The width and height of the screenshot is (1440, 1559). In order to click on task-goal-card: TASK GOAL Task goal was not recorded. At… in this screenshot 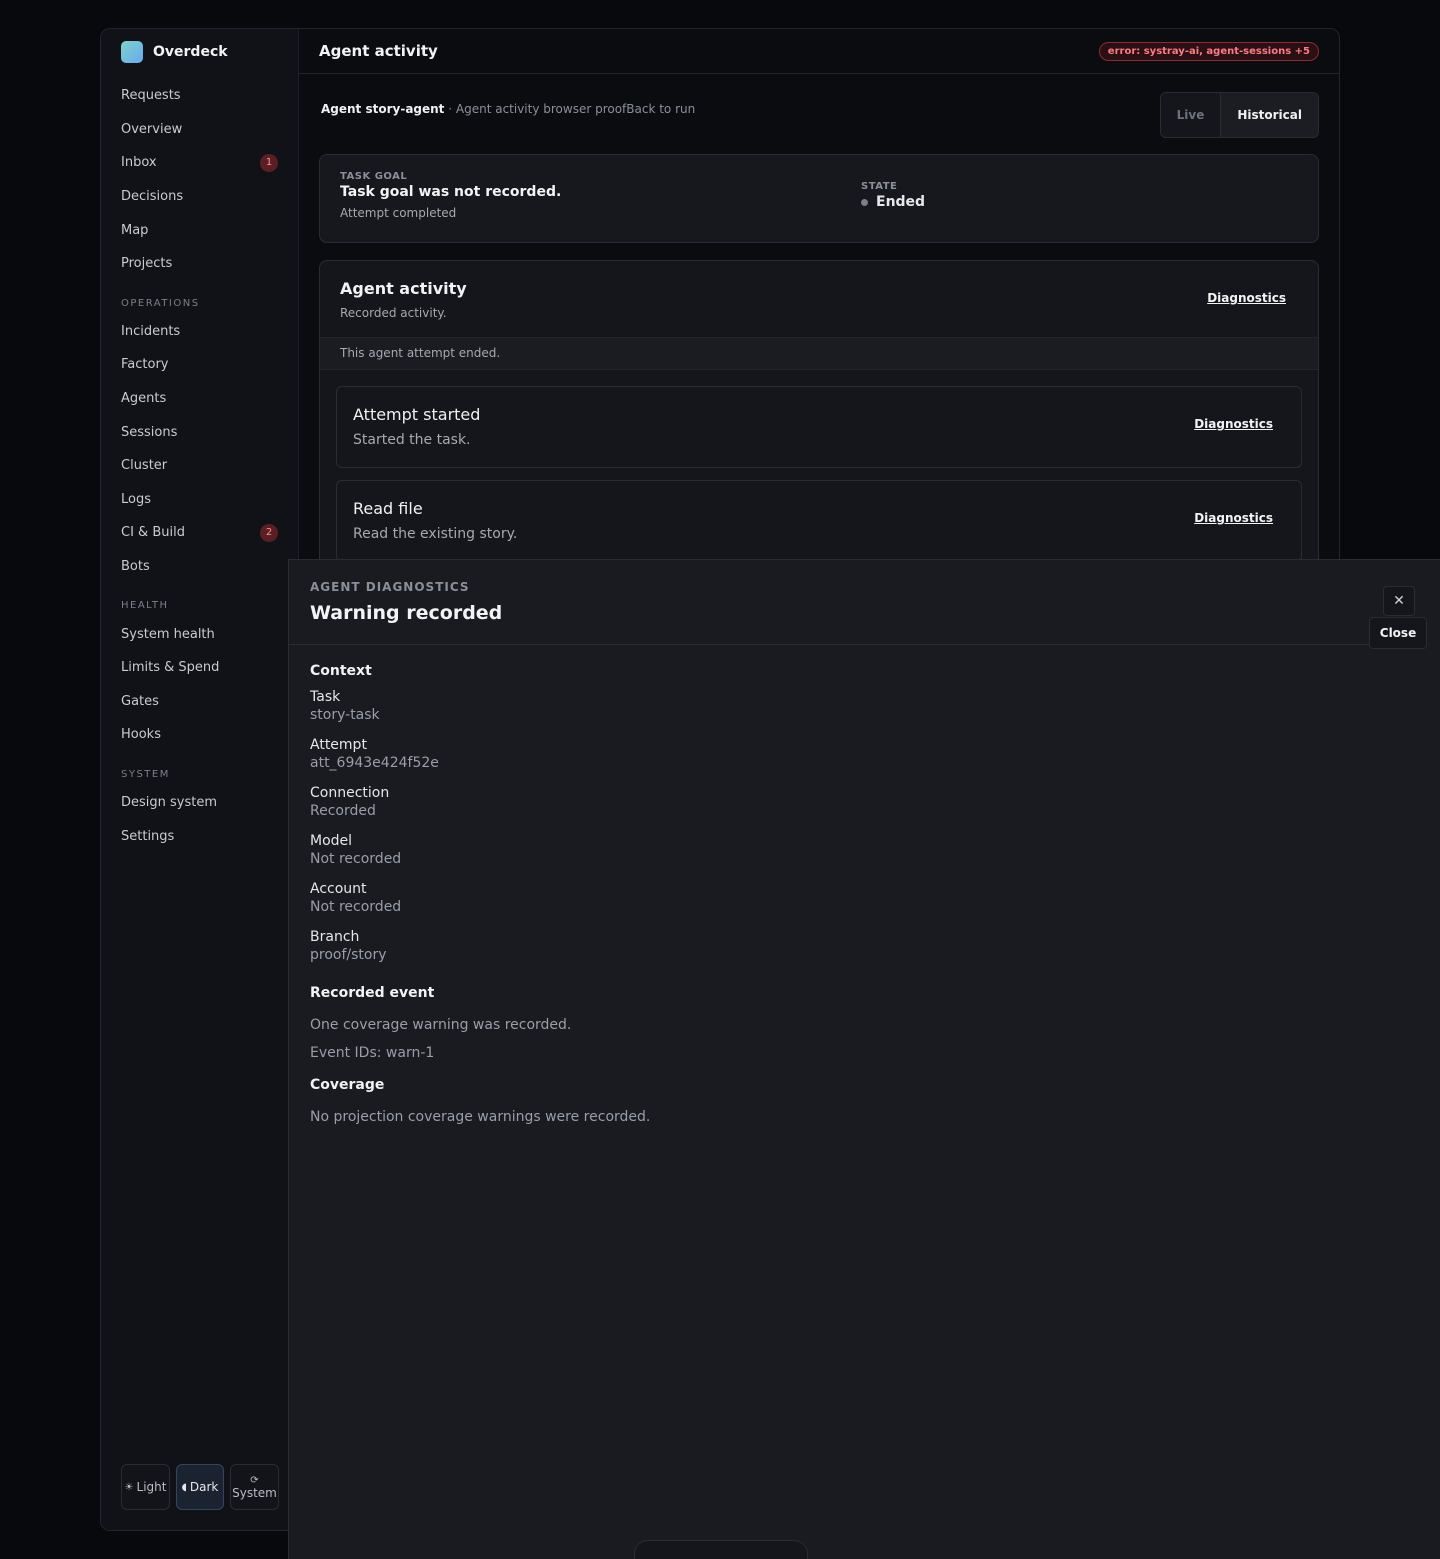, I will do `click(819, 198)`.